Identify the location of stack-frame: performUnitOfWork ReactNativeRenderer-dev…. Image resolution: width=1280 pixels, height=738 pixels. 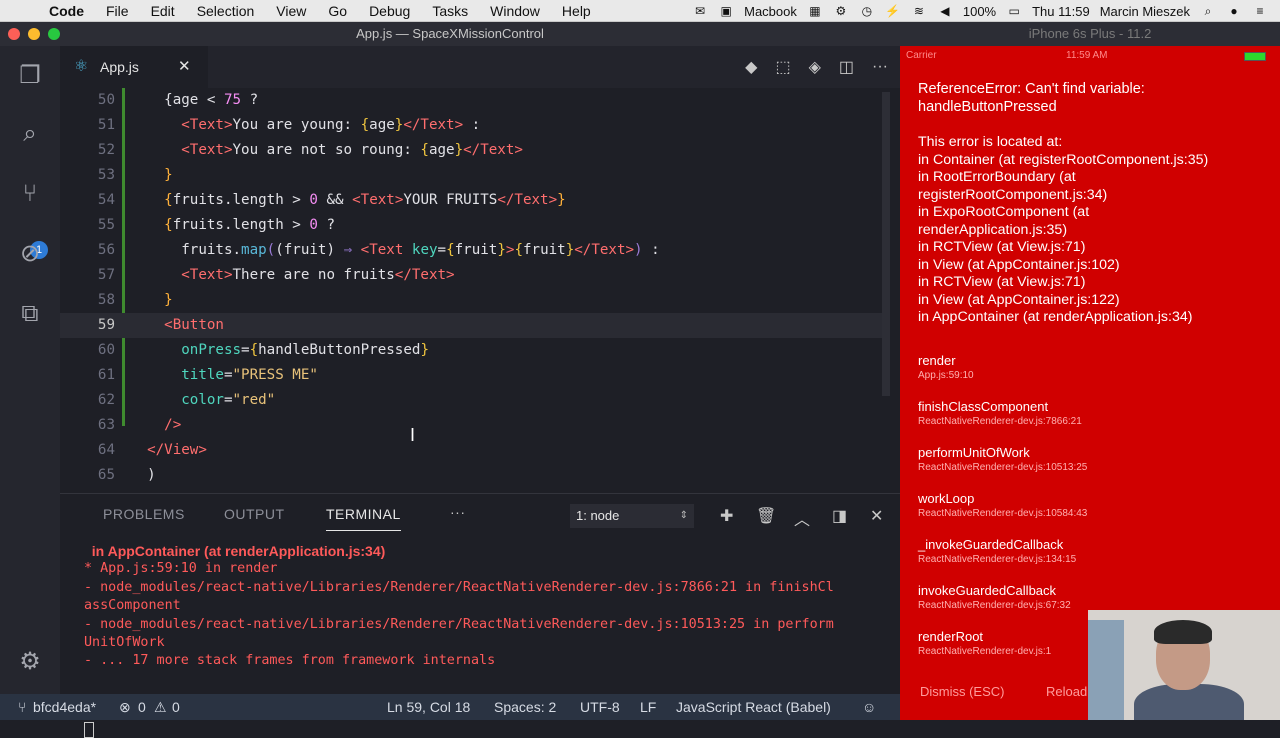
(1038, 460).